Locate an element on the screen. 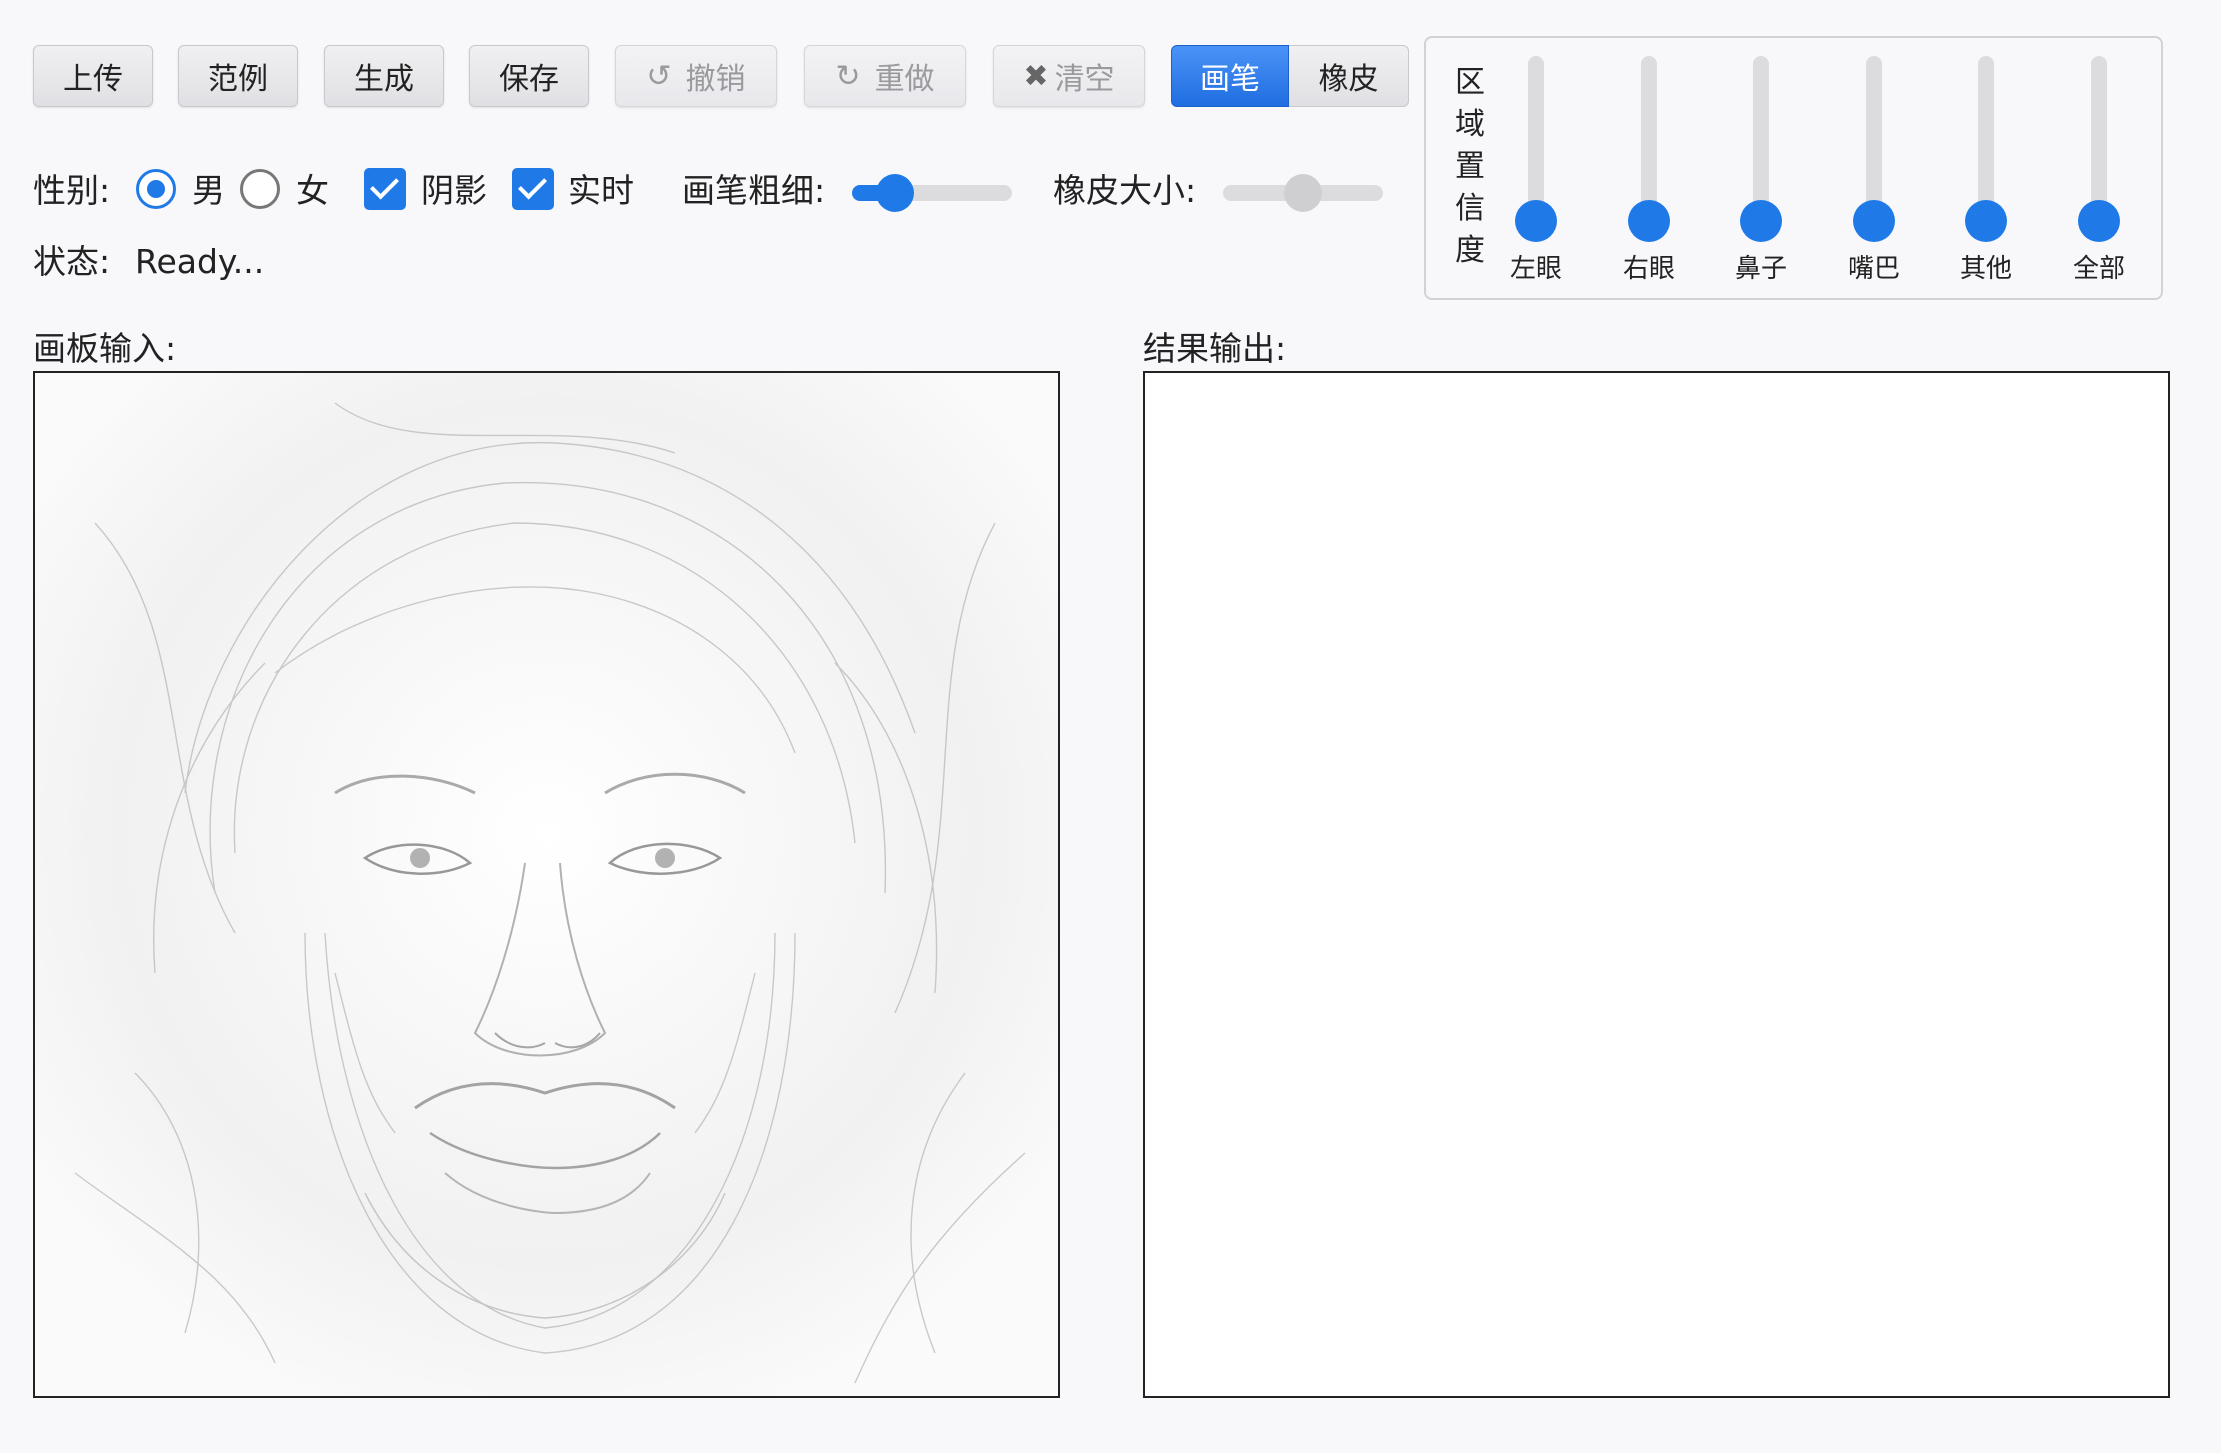 This screenshot has height=1453, width=2221. brush-size-label: 画笔粗细: is located at coordinates (754, 190).